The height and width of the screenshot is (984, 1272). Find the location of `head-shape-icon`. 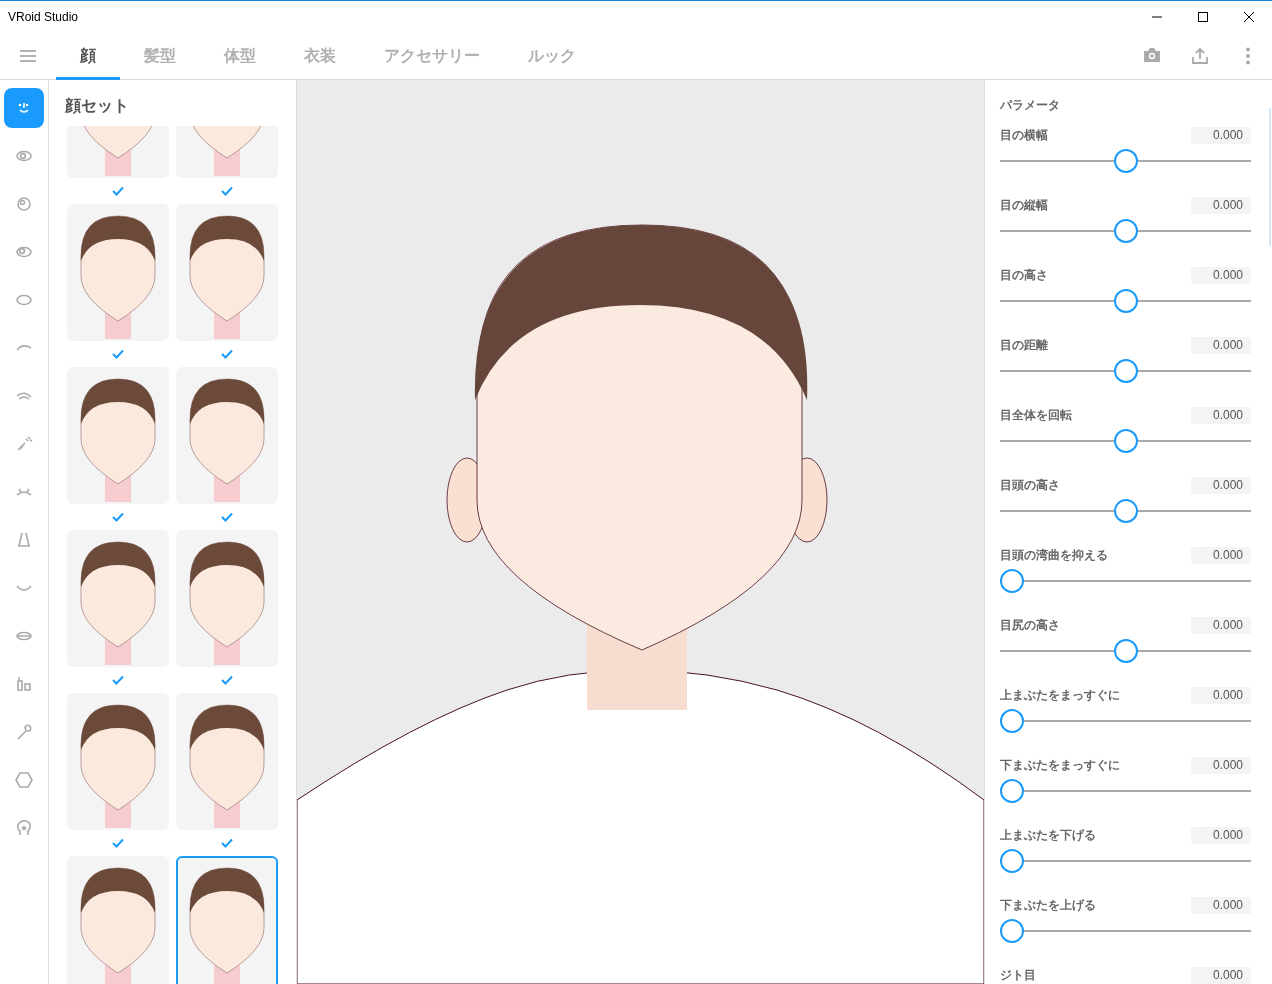

head-shape-icon is located at coordinates (24, 780).